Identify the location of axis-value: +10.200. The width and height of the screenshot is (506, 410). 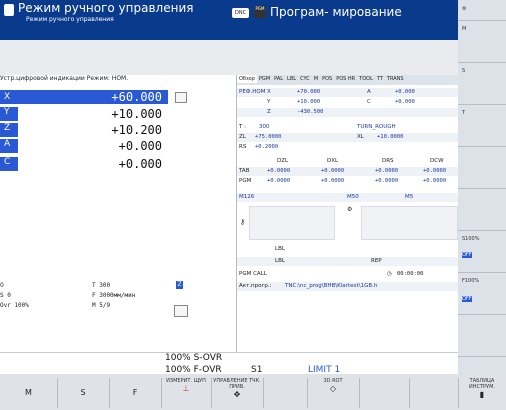
(136, 130).